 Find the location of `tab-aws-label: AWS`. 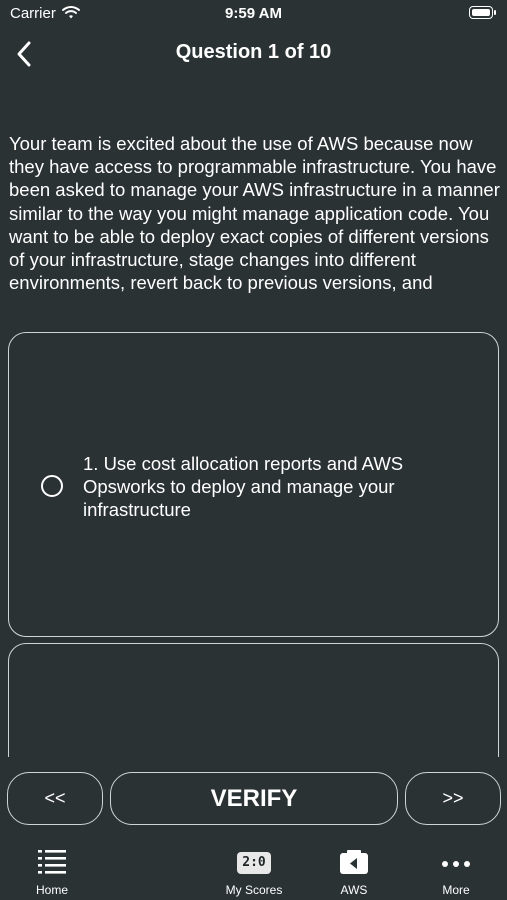

tab-aws-label: AWS is located at coordinates (354, 890).